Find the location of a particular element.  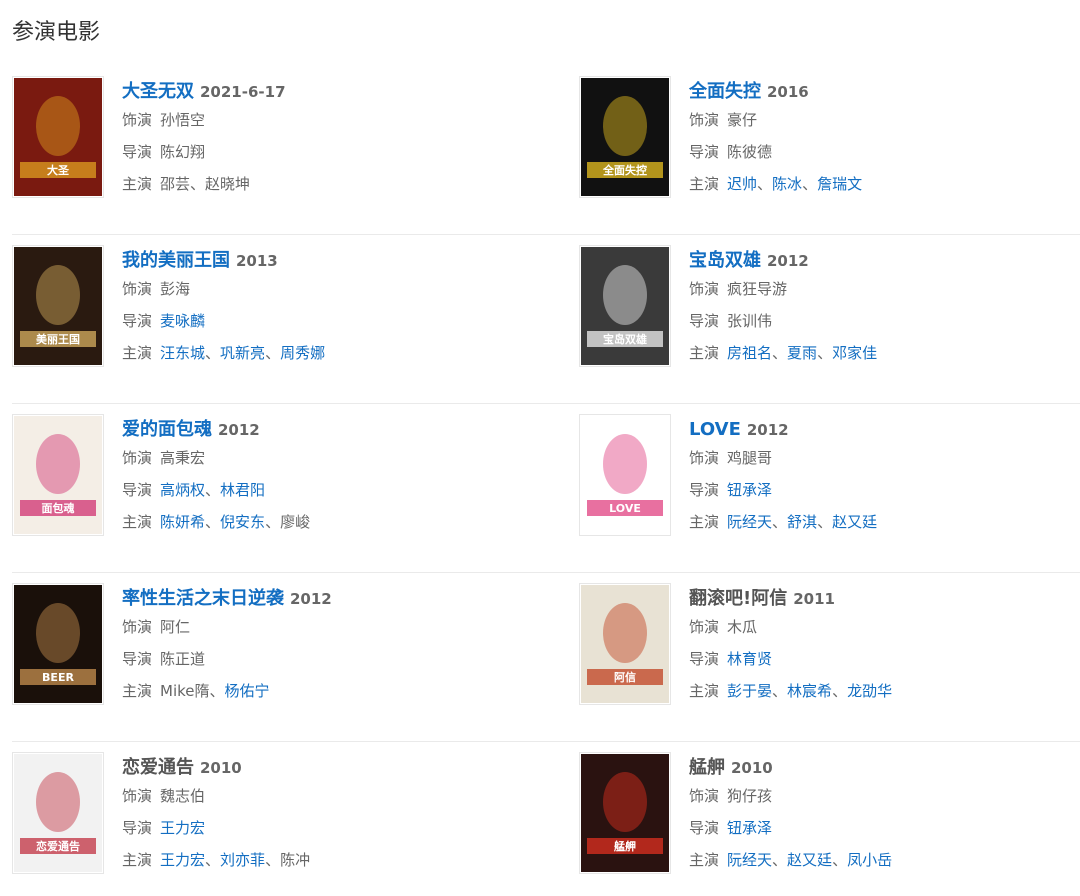

movie-title-line: 大圣无双 2021-6-17 is located at coordinates (337, 92).